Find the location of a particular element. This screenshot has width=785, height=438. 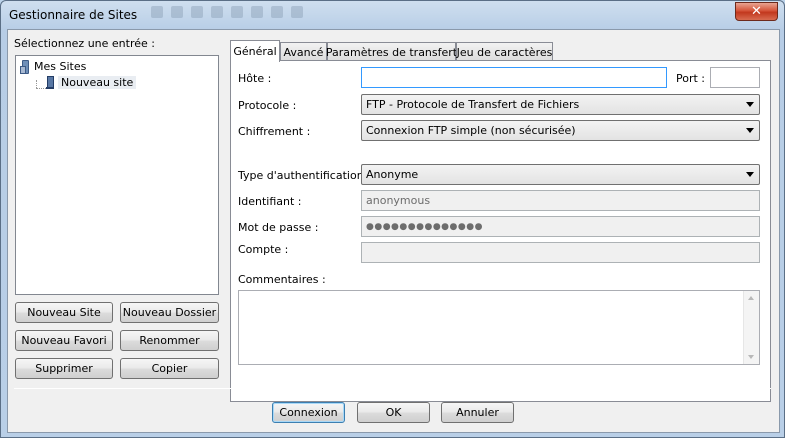

encryption-select: Connexion FTP simple (non sécurisée) is located at coordinates (560, 130).